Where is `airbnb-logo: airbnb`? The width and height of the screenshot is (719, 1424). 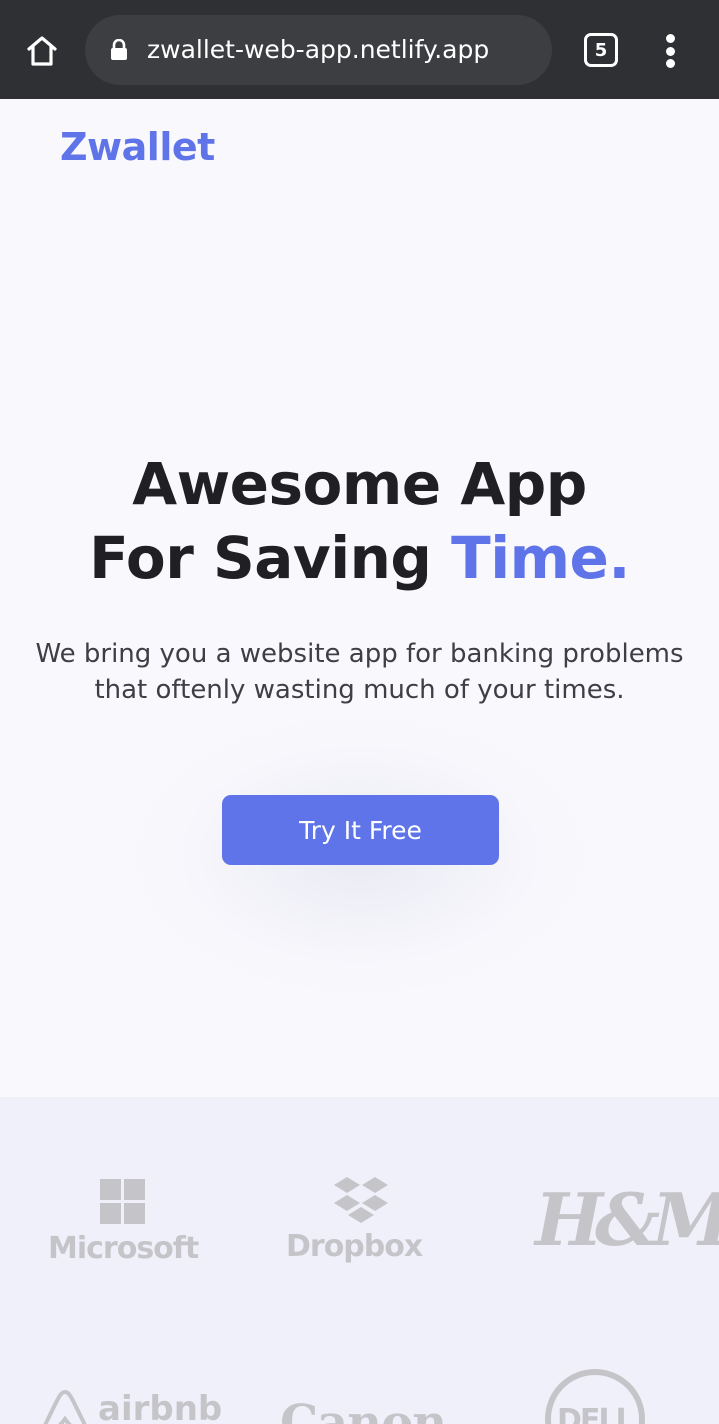 airbnb-logo: airbnb is located at coordinates (131, 1406).